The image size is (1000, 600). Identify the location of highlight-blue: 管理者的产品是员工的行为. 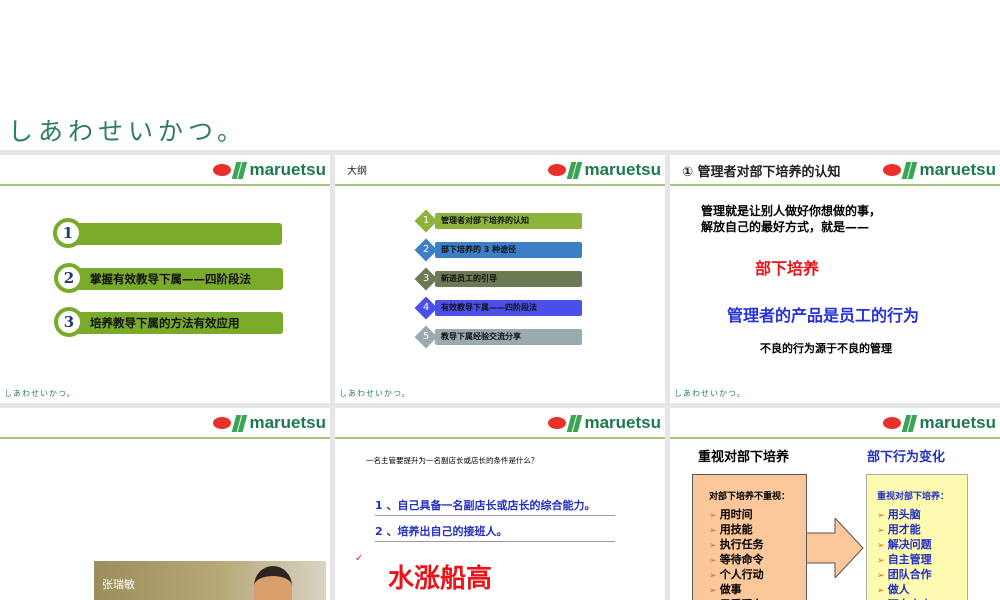
(823, 315).